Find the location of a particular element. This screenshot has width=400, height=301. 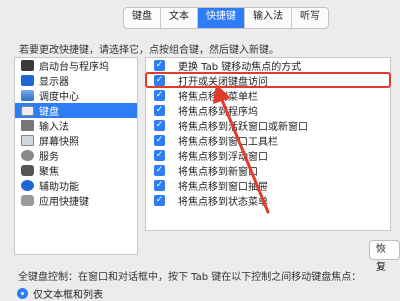

category-label: 输入法 is located at coordinates (54, 127).